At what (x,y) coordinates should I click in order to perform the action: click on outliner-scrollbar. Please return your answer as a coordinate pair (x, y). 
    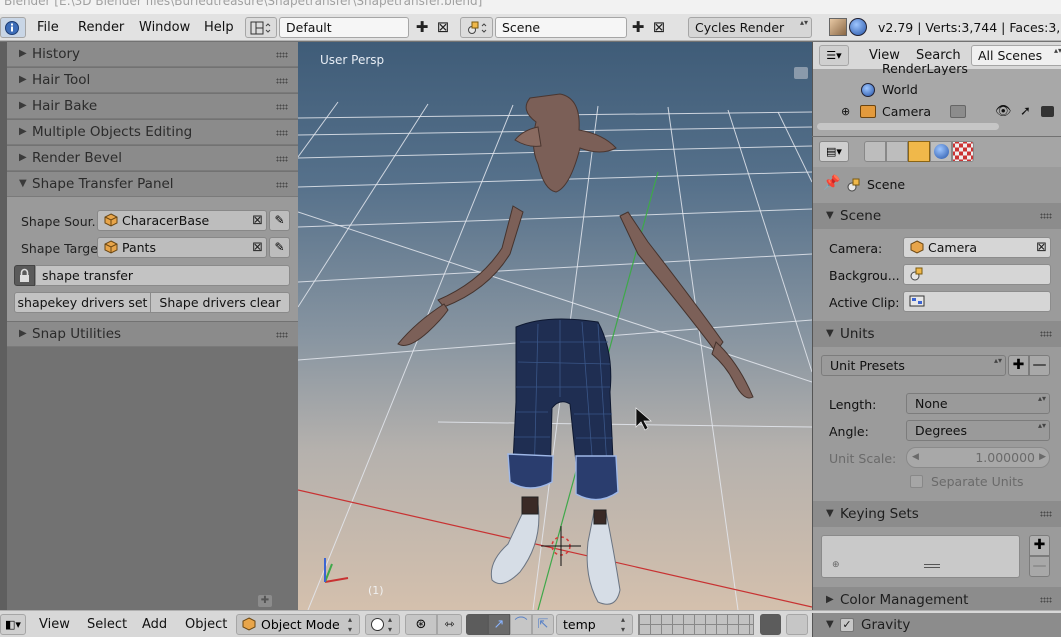
    Looking at the image, I should click on (908, 126).